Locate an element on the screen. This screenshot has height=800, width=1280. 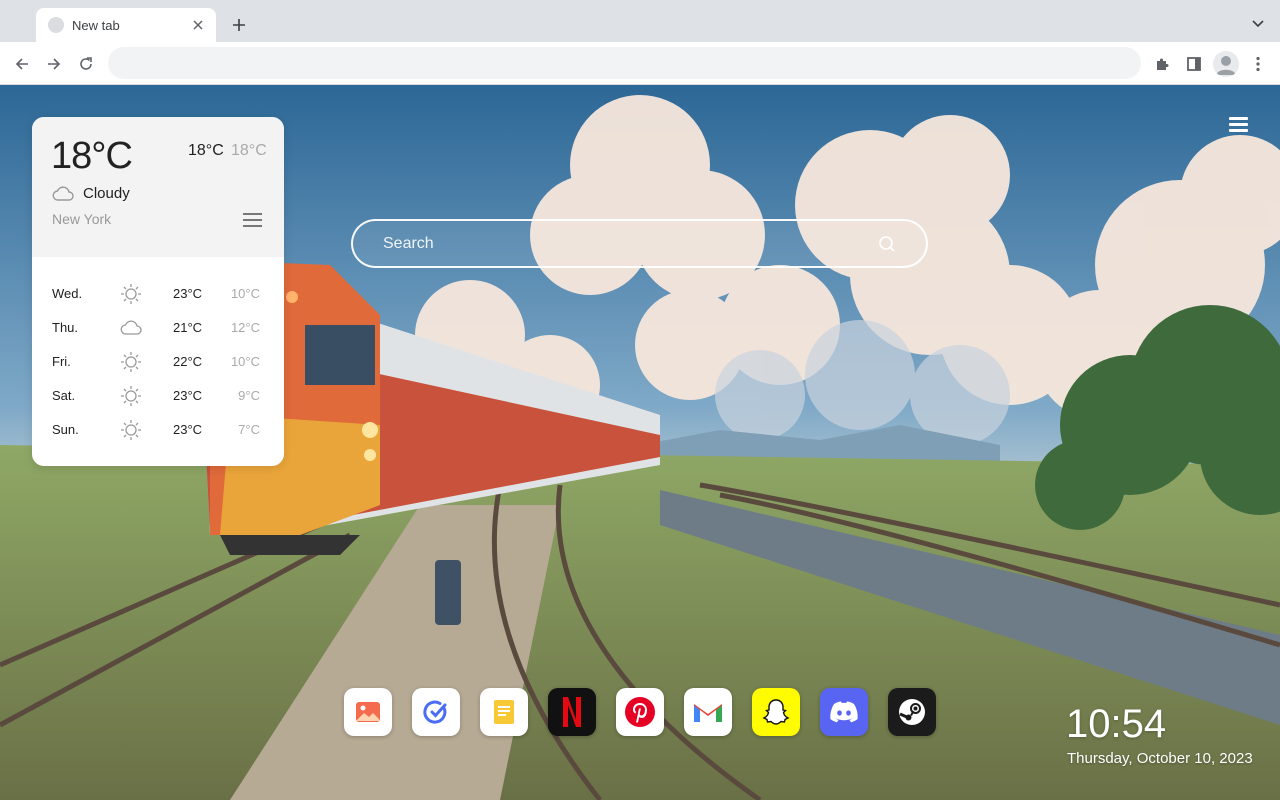
back-arrow-icon is located at coordinates (21, 64).